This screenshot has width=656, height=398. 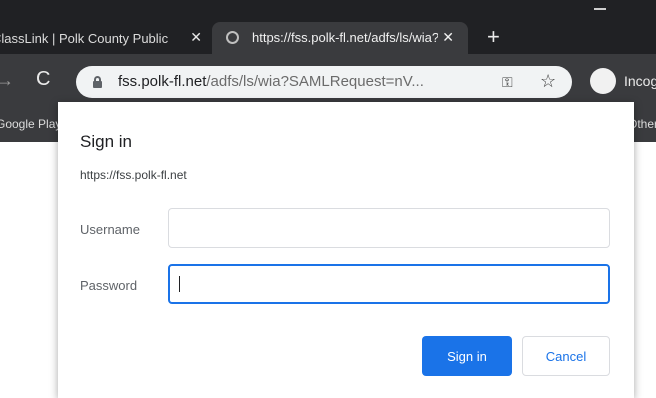 I want to click on profile-label: Incognito, so click(x=640, y=81).